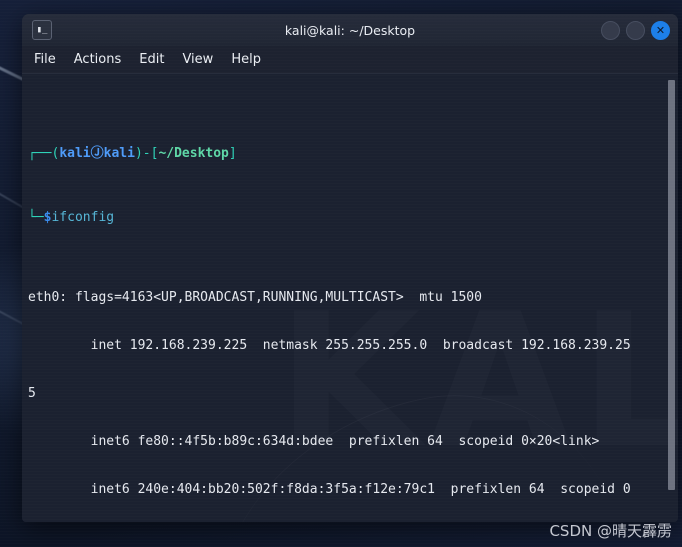 This screenshot has width=682, height=547. What do you see at coordinates (36, 217) in the screenshot?
I see `prompt-corner-bottom: └─` at bounding box center [36, 217].